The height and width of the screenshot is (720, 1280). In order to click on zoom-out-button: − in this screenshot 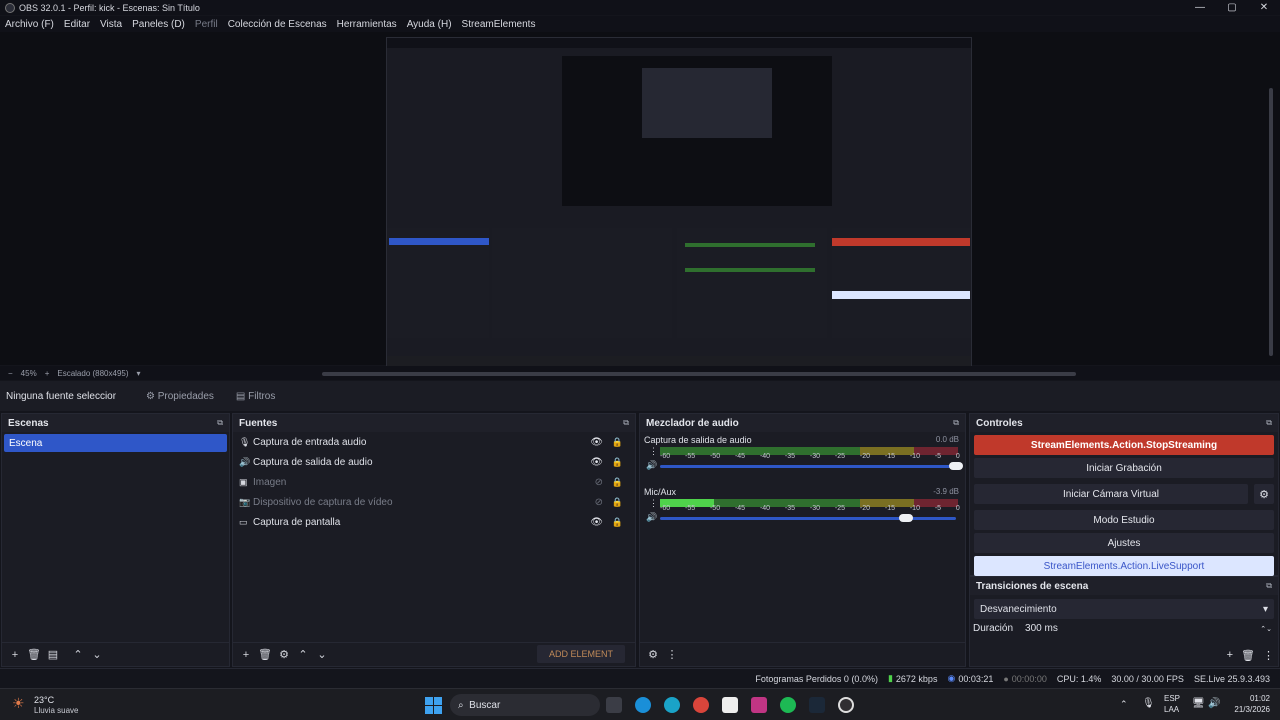, I will do `click(10, 373)`.